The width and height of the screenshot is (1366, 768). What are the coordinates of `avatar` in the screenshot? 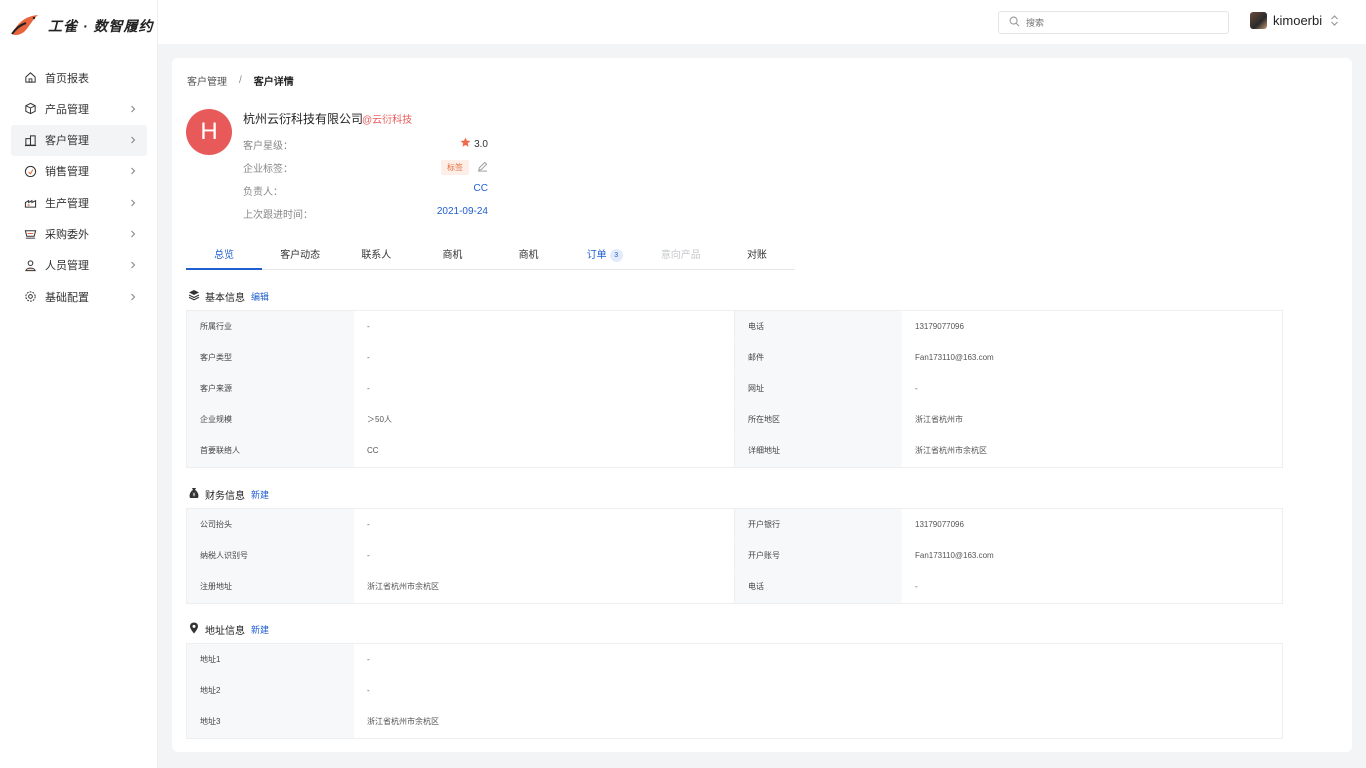 It's located at (1258, 20).